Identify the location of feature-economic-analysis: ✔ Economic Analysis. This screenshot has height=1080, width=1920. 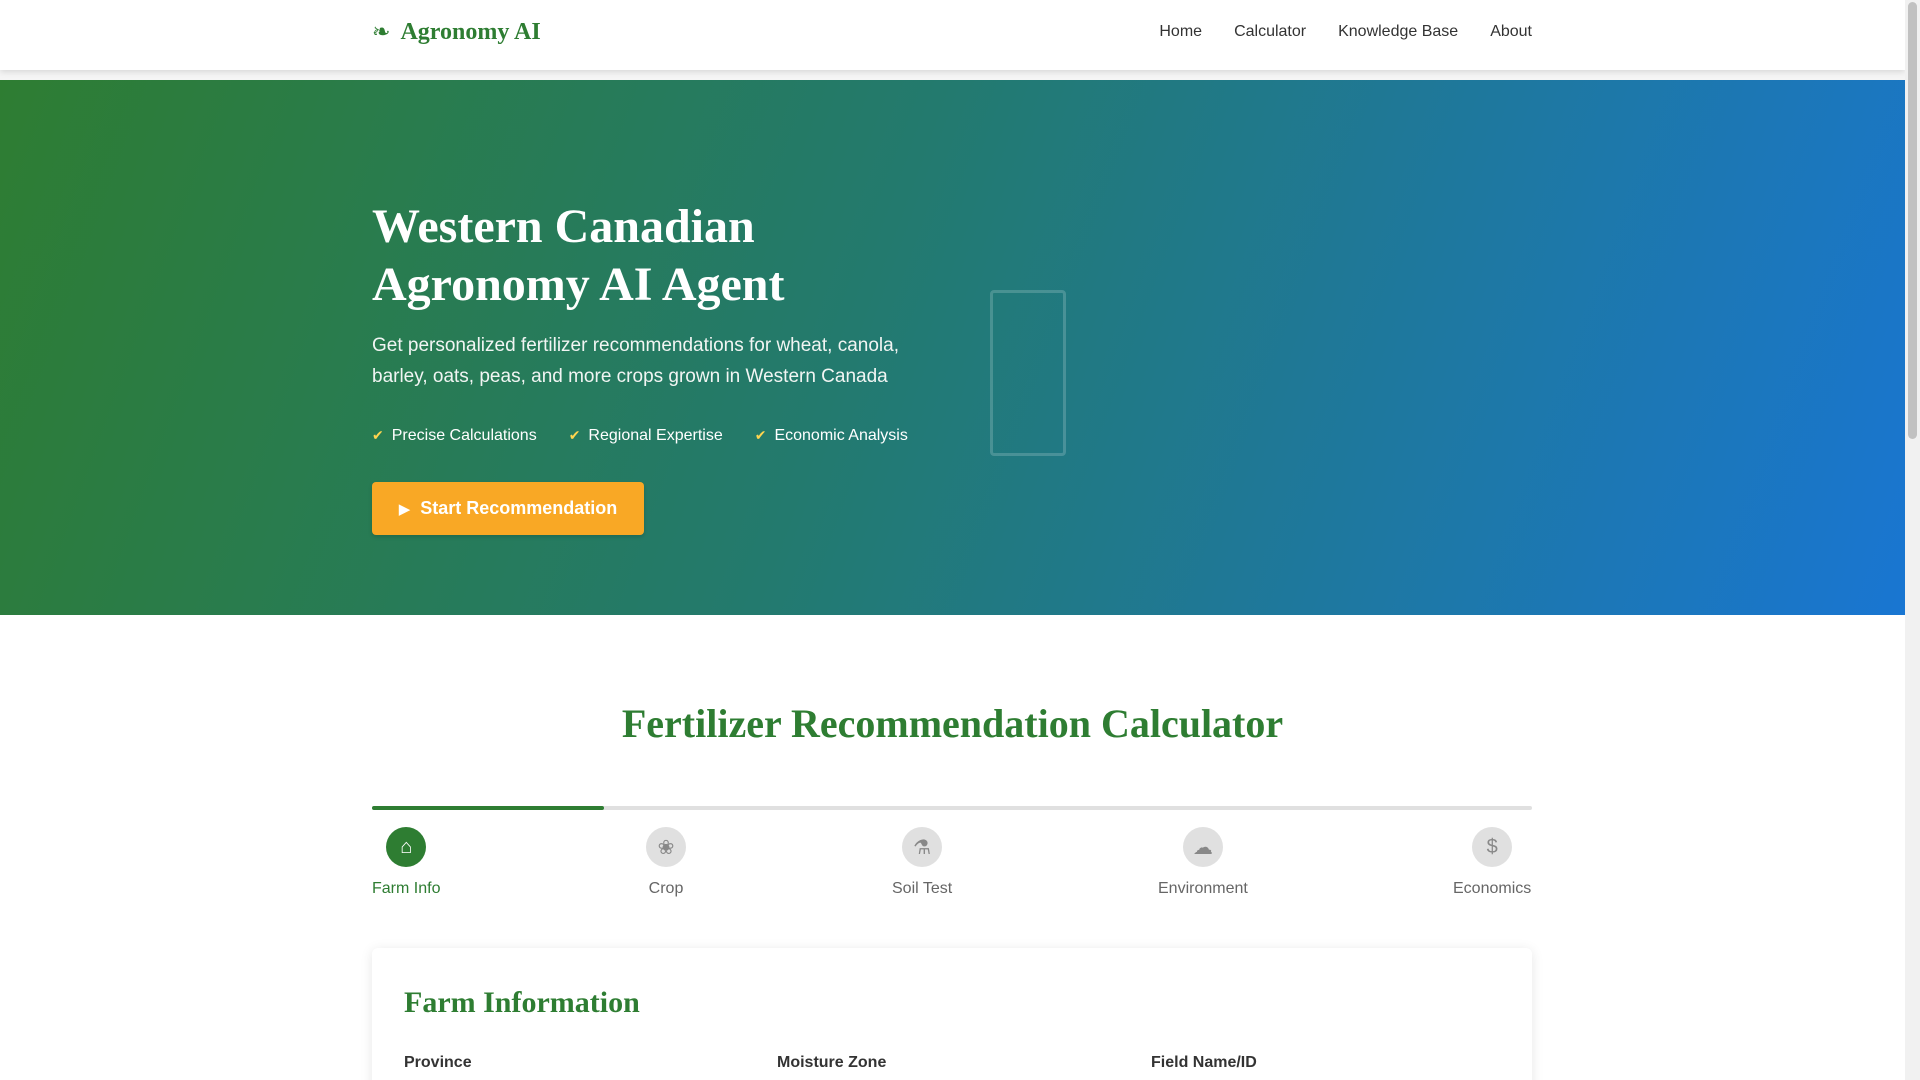
(831, 436).